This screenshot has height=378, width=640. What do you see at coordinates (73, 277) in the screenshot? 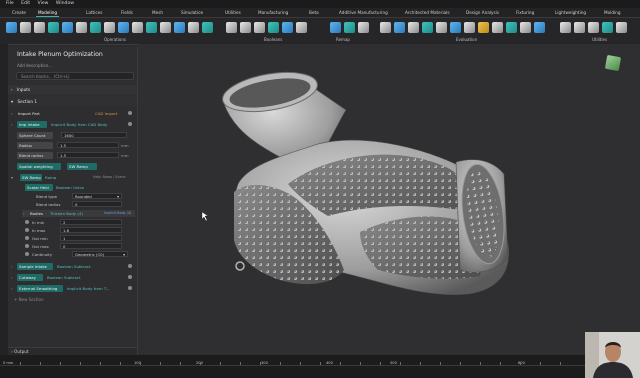
I see `block-cutaway: › Cutaway Boolean Subtract` at bounding box center [73, 277].